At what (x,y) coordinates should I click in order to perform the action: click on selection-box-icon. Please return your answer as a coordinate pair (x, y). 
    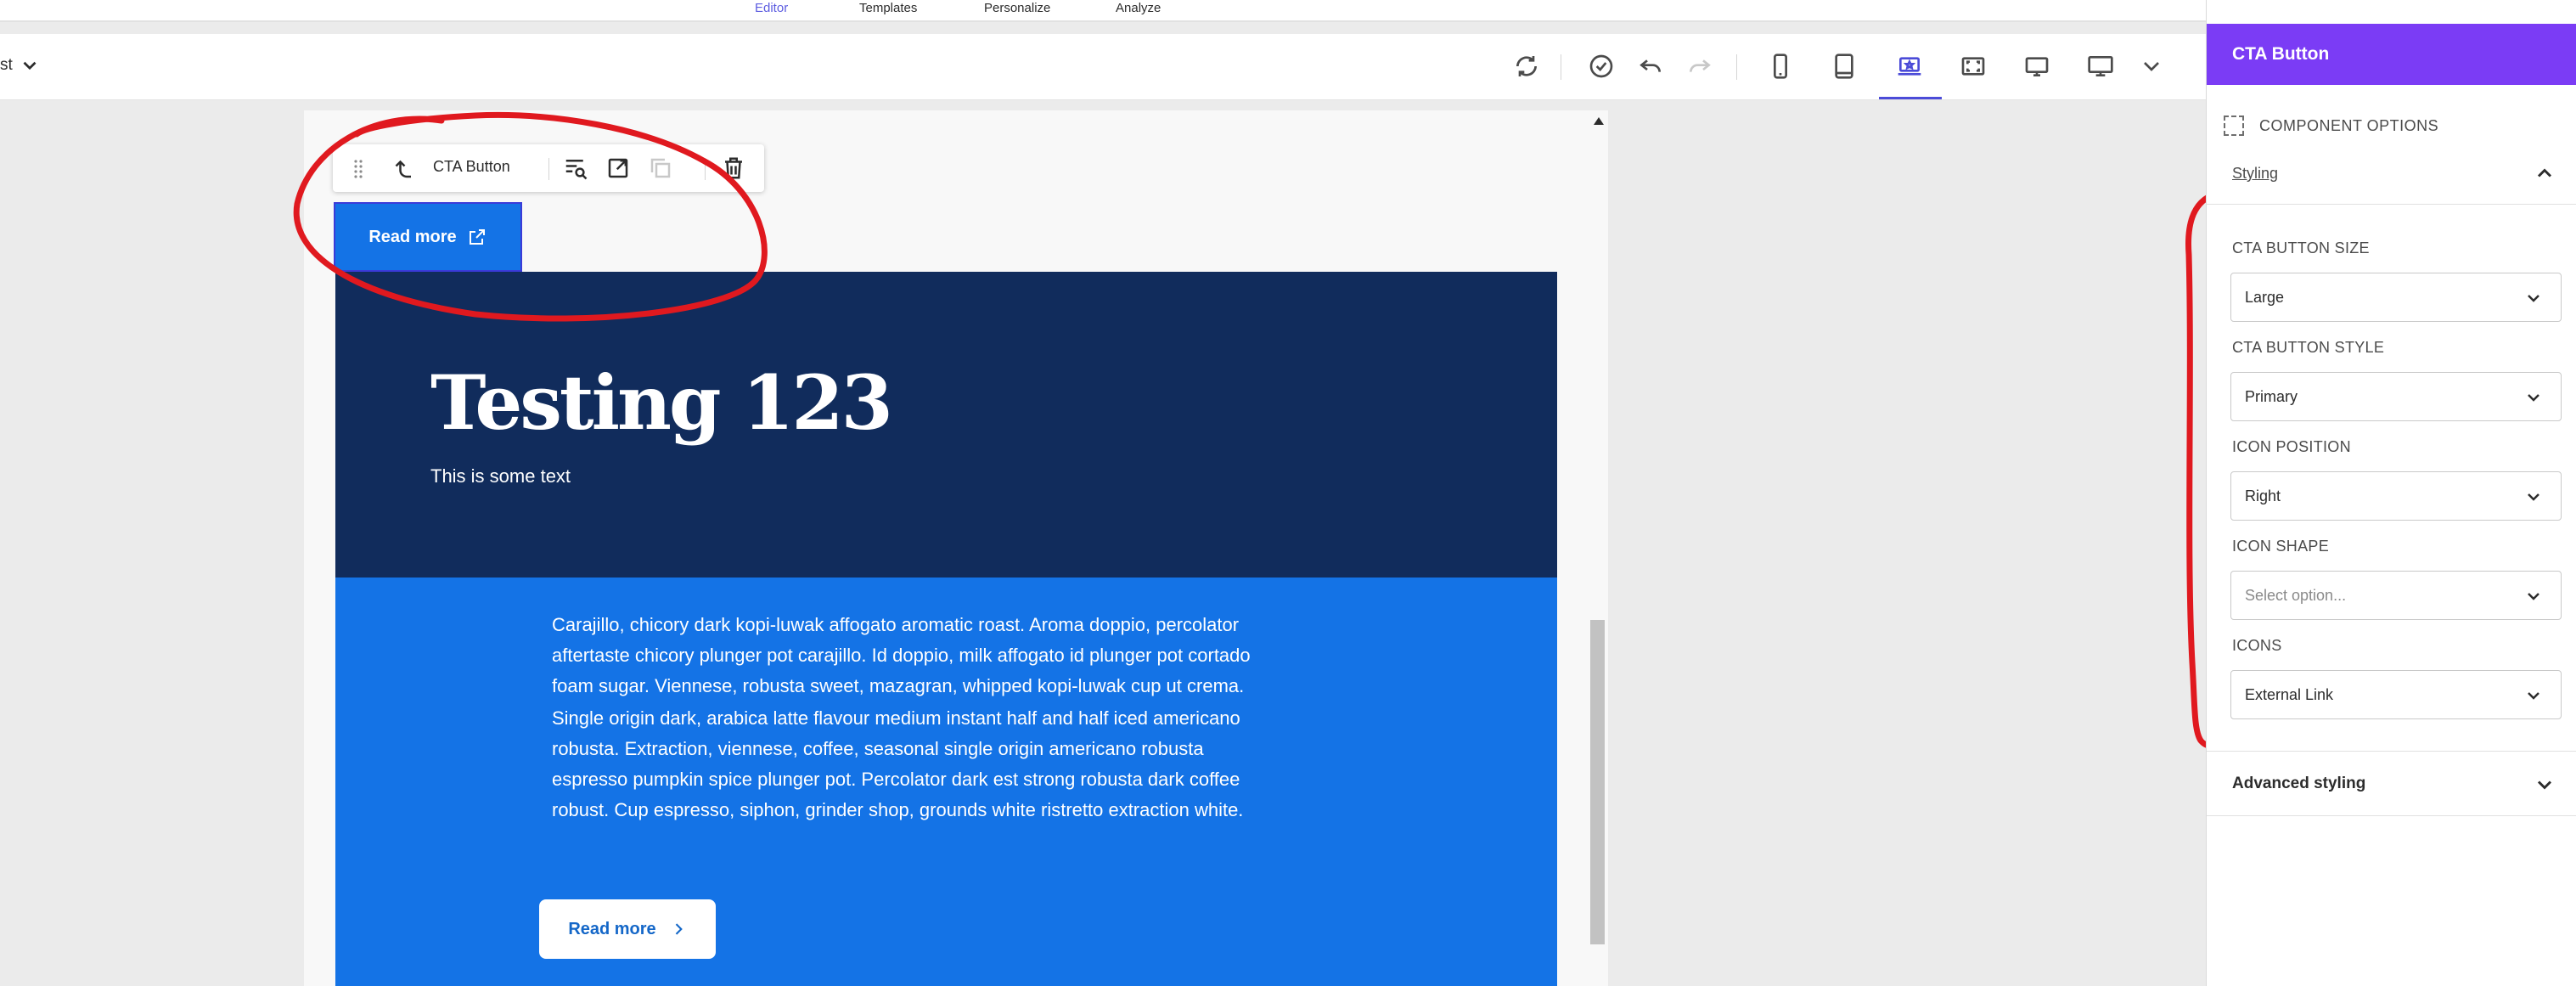
    Looking at the image, I should click on (2234, 126).